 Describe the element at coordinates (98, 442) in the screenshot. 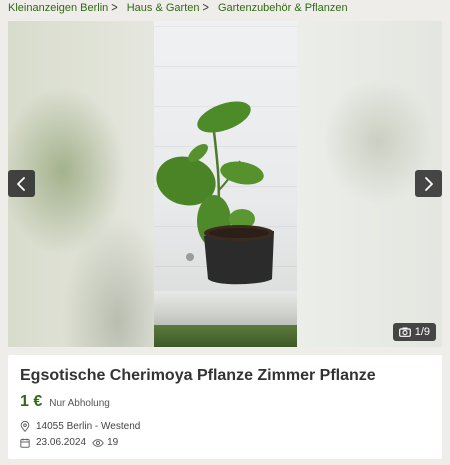

I see `eye-icon` at that location.